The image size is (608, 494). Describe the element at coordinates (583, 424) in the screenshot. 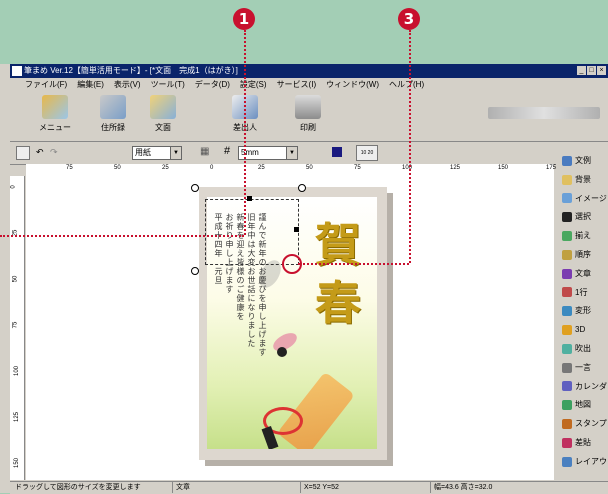

I see `palette-item-14: スタンプ` at that location.